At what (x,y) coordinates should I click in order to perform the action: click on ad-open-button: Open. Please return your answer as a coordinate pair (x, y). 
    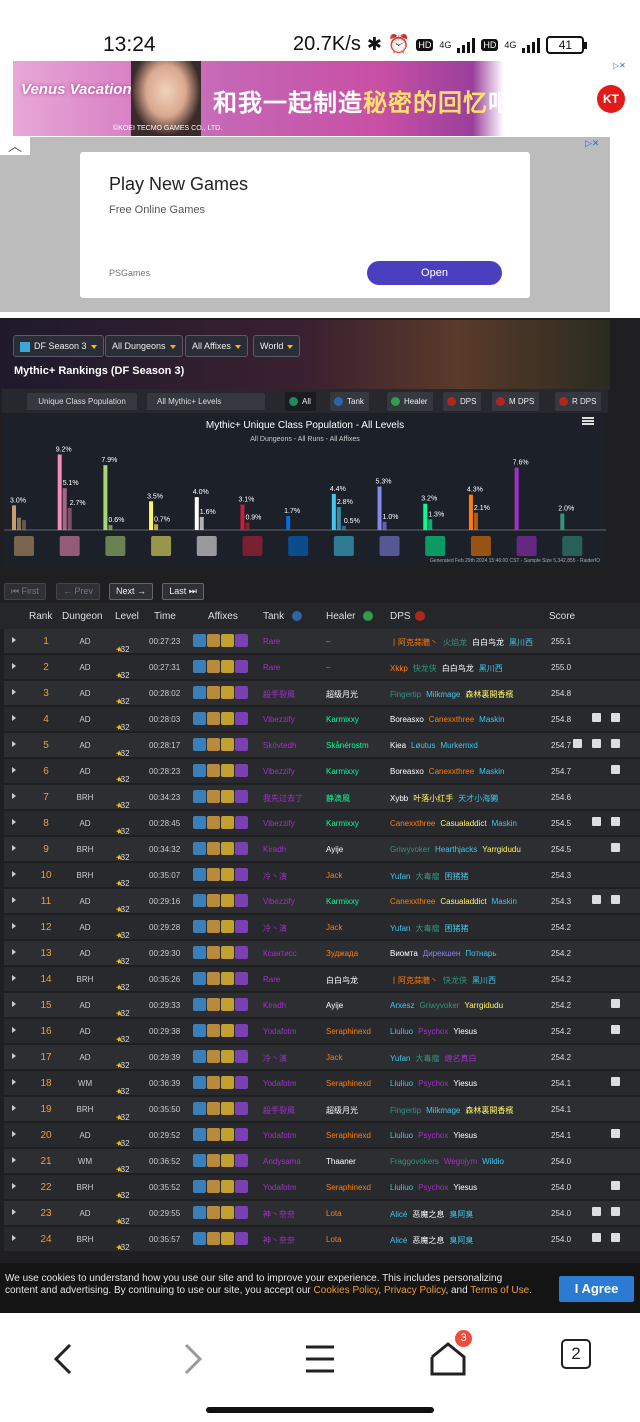
    Looking at the image, I should click on (434, 273).